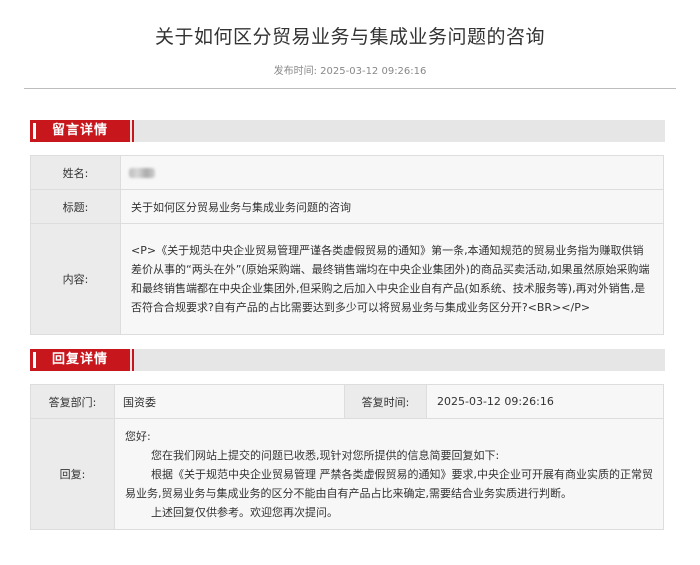 The width and height of the screenshot is (700, 565). What do you see at coordinates (350, 88) in the screenshot?
I see `title-divider` at bounding box center [350, 88].